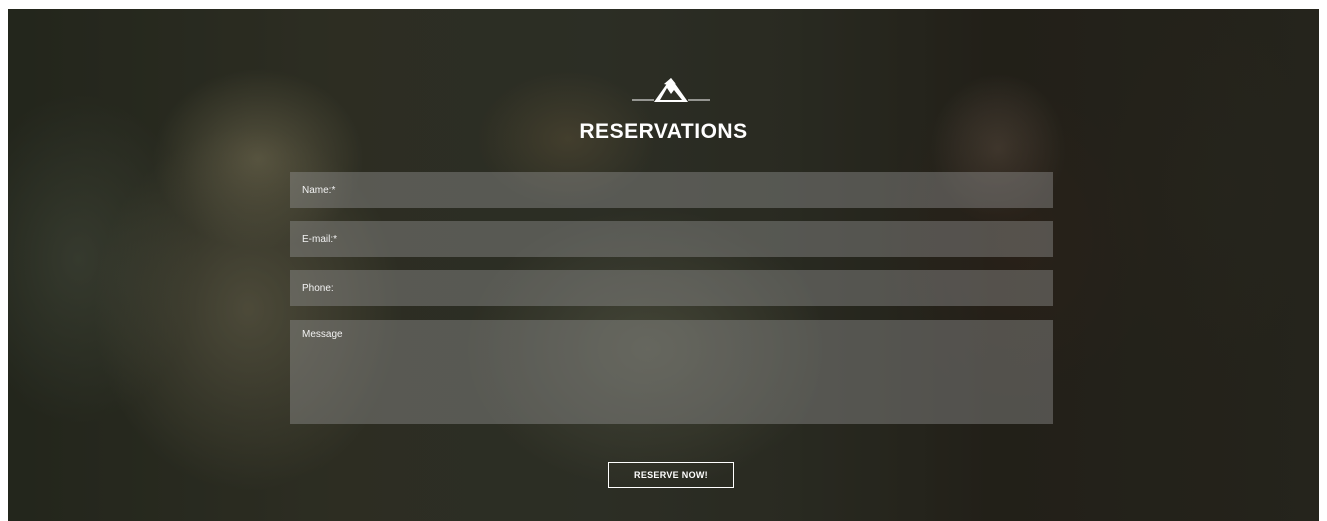 This screenshot has height=521, width=1327. I want to click on name-field, so click(671, 190).